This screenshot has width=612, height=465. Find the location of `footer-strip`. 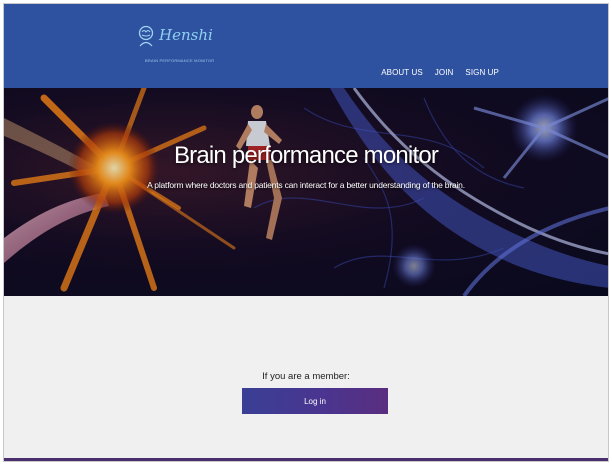

footer-strip is located at coordinates (306, 459).